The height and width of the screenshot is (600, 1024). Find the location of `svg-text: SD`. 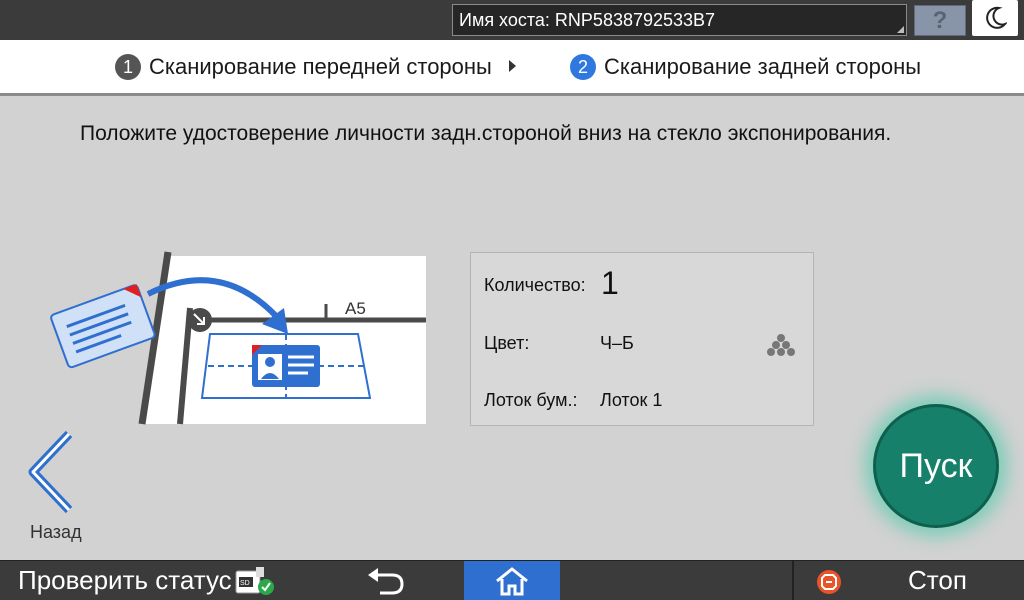

svg-text: SD is located at coordinates (245, 583).